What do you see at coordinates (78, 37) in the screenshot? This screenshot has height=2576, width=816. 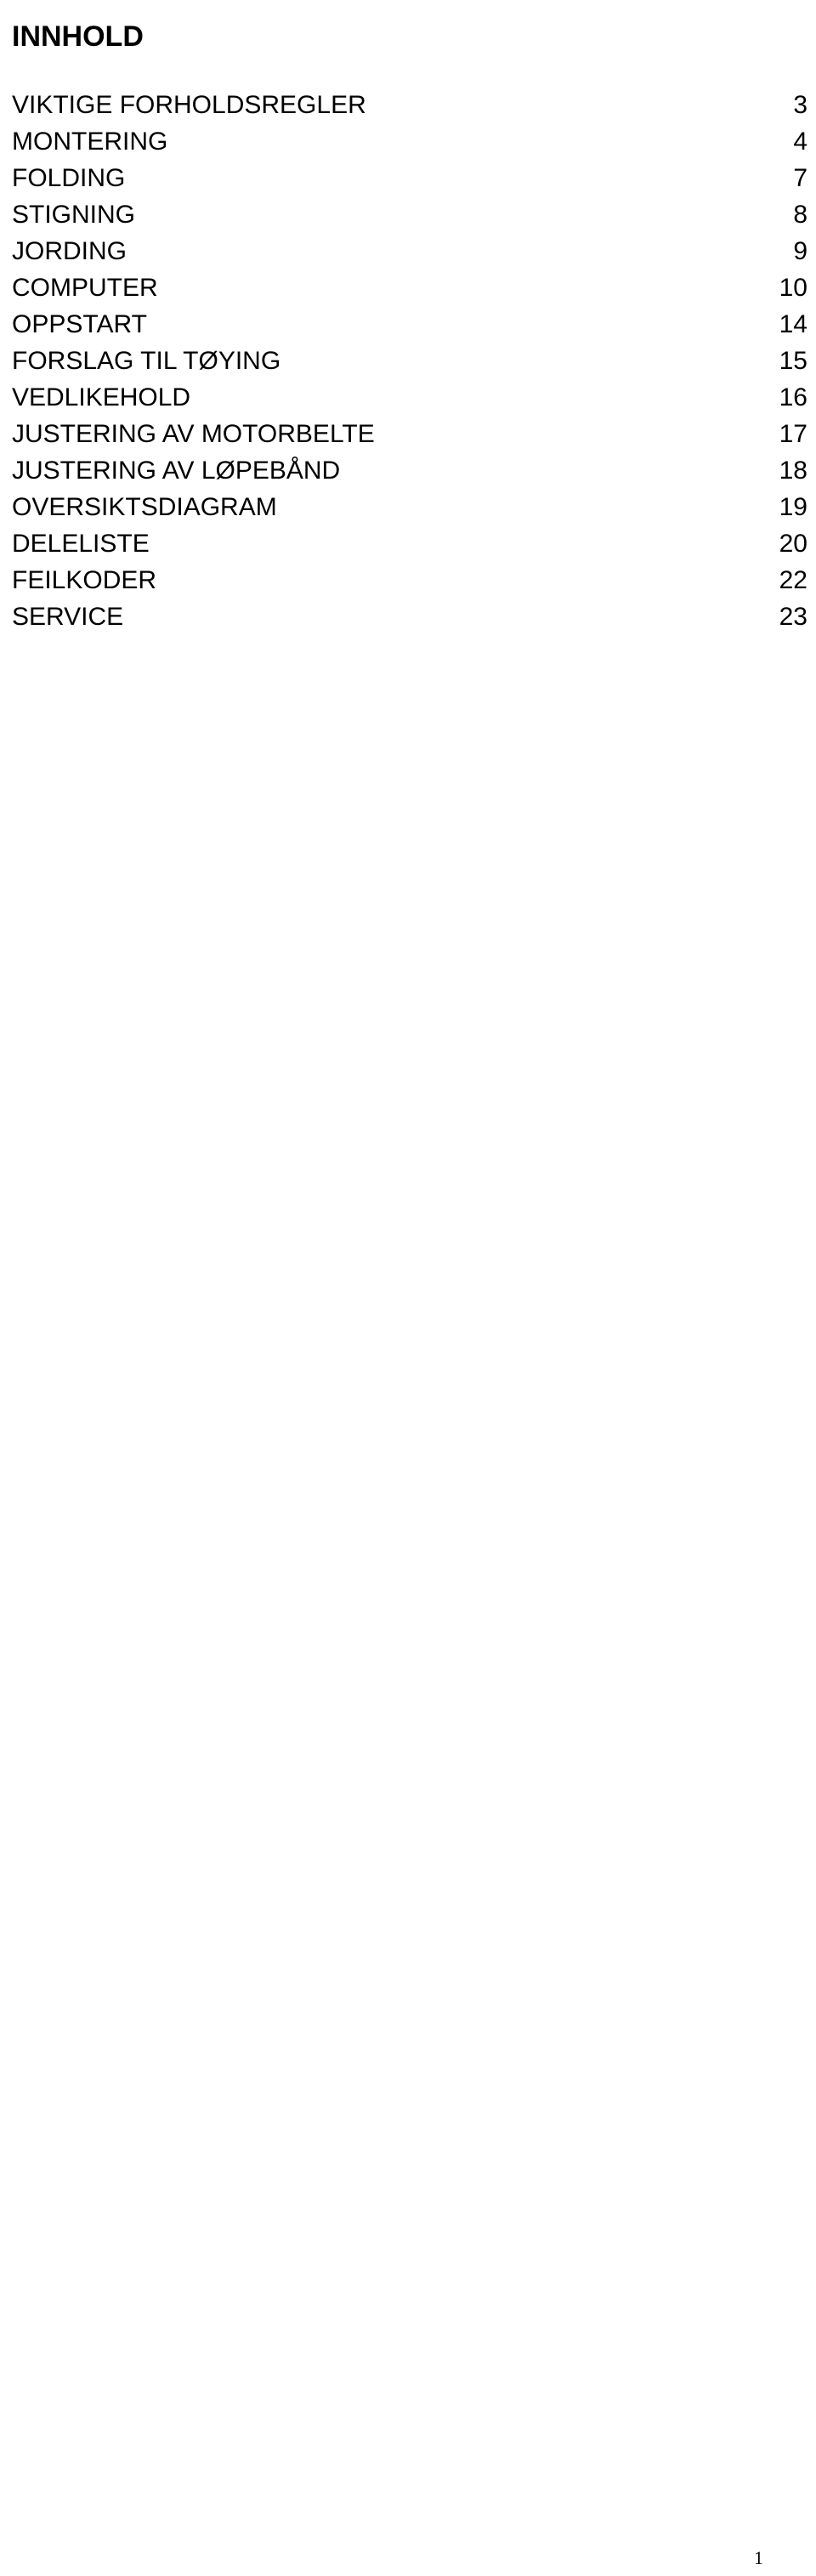 I see `page-title: INNHOLD` at bounding box center [78, 37].